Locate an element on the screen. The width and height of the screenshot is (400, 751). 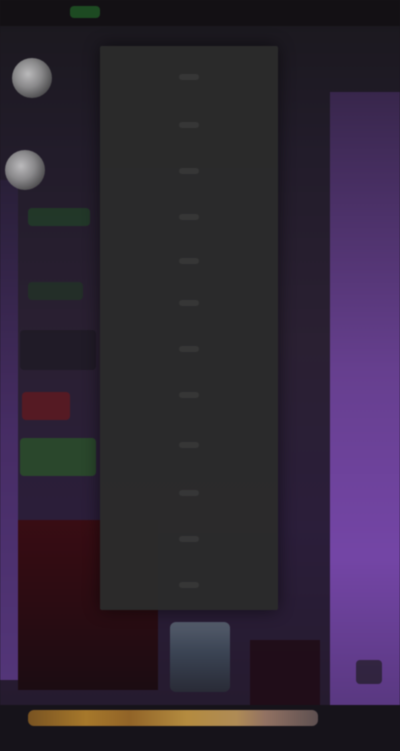
context-menu-item-8-label is located at coordinates (189, 395).